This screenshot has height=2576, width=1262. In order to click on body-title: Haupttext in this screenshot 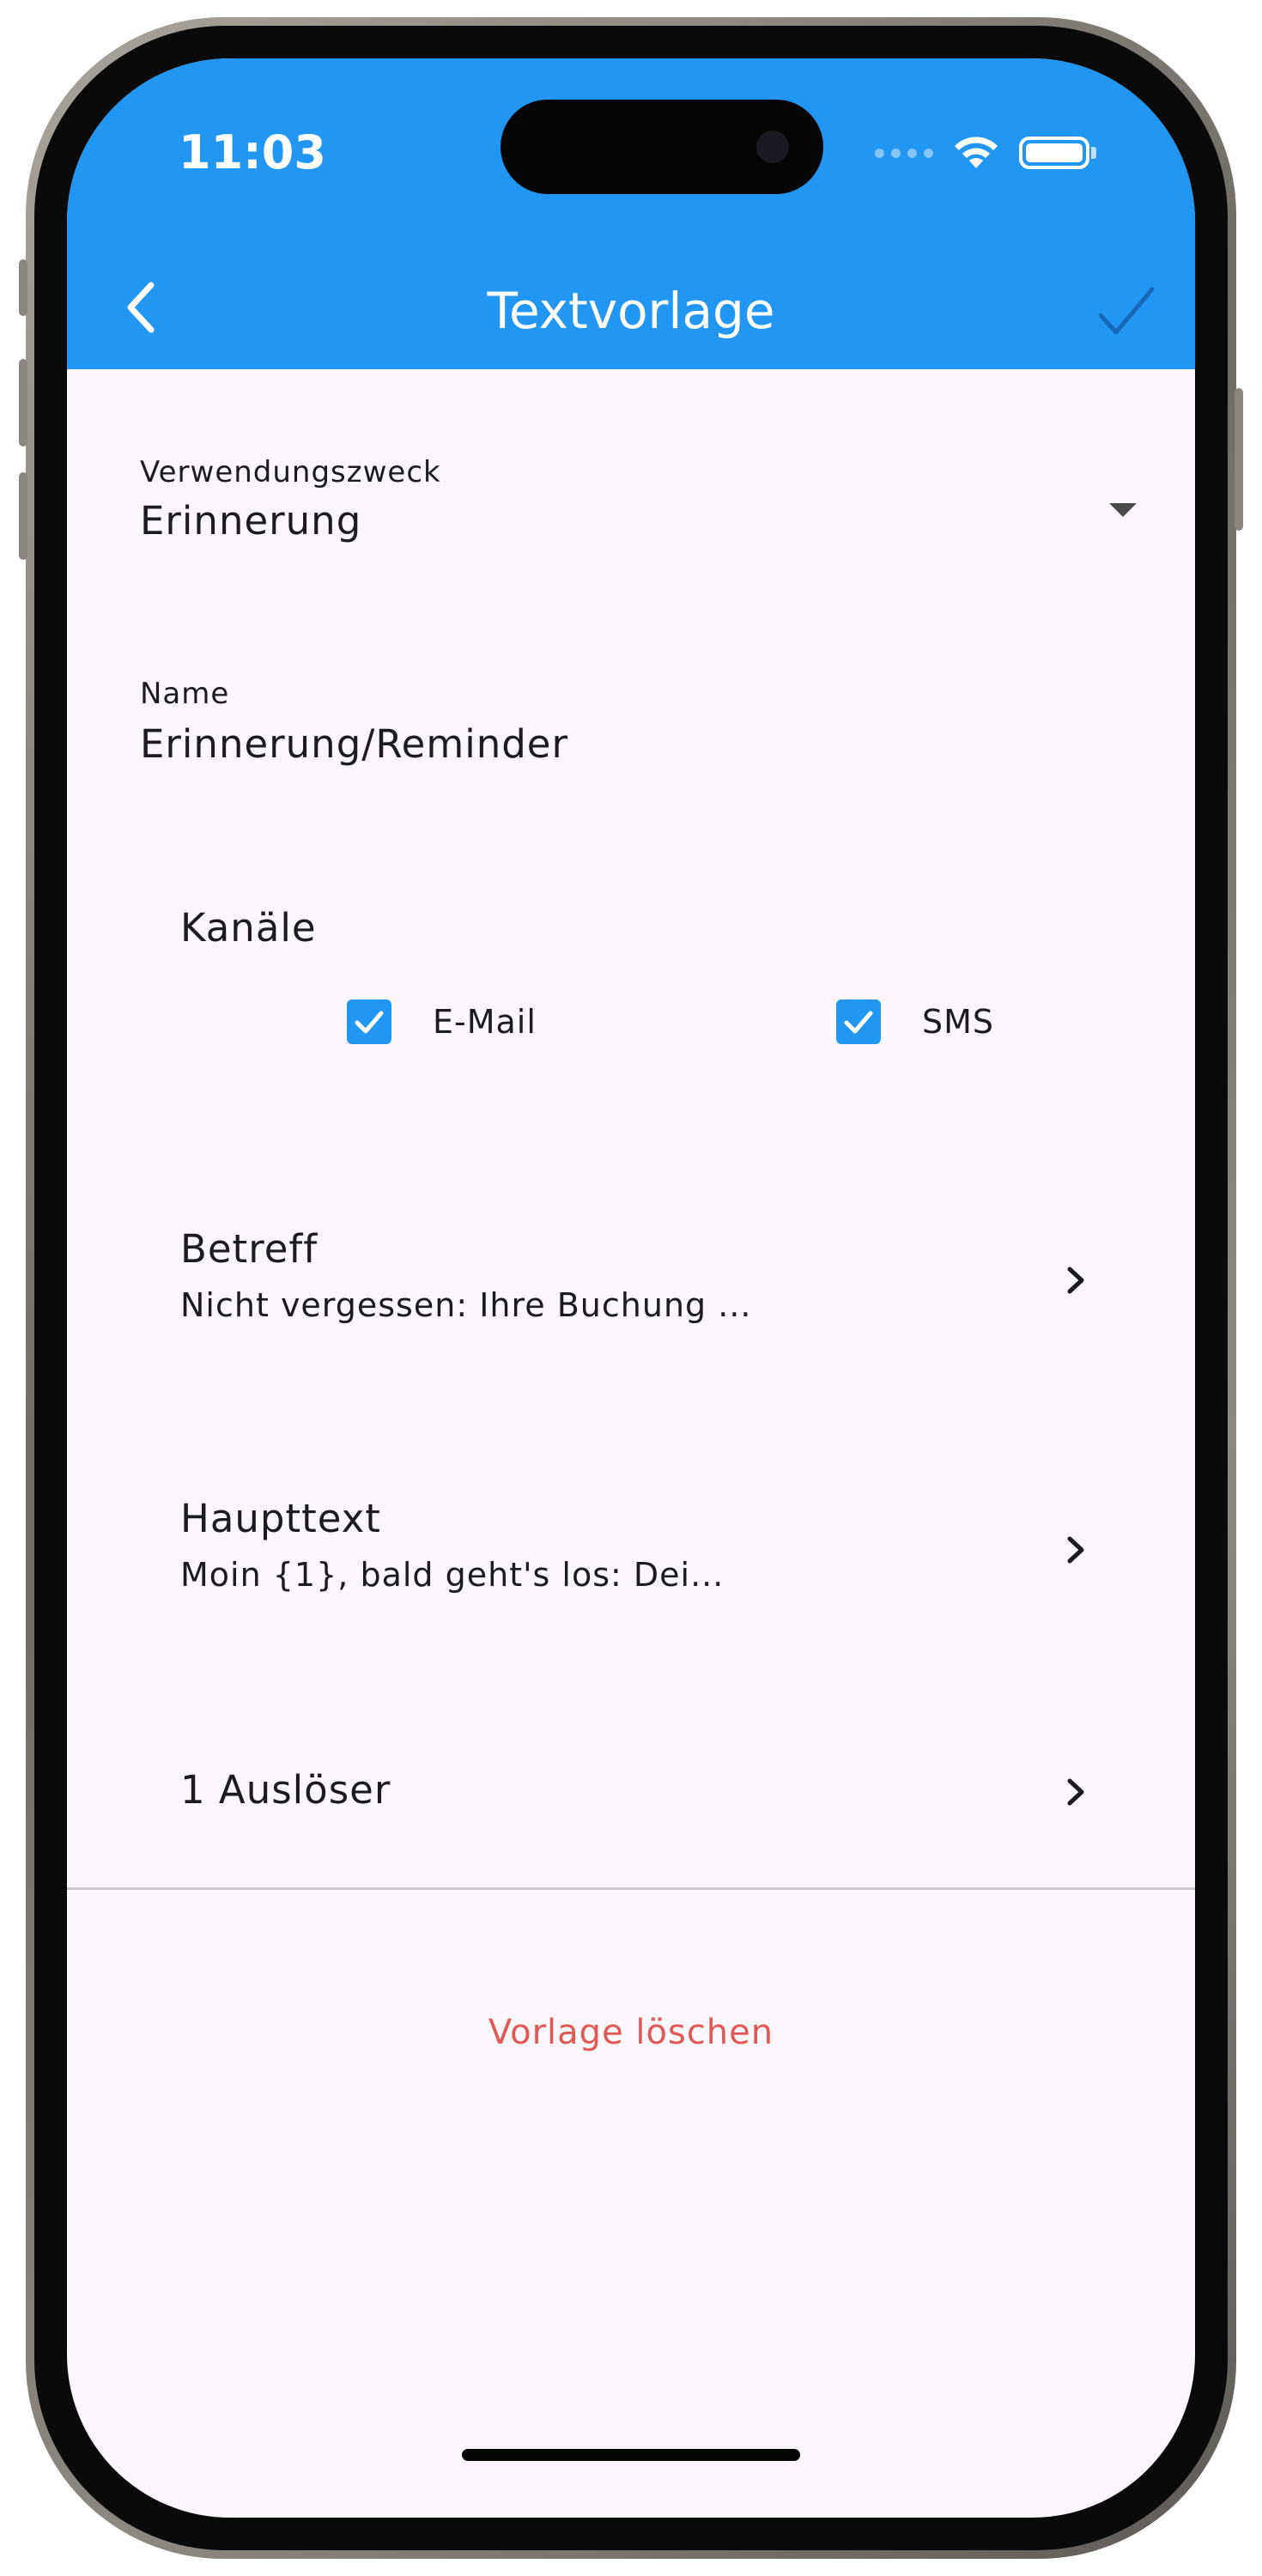, I will do `click(280, 1518)`.